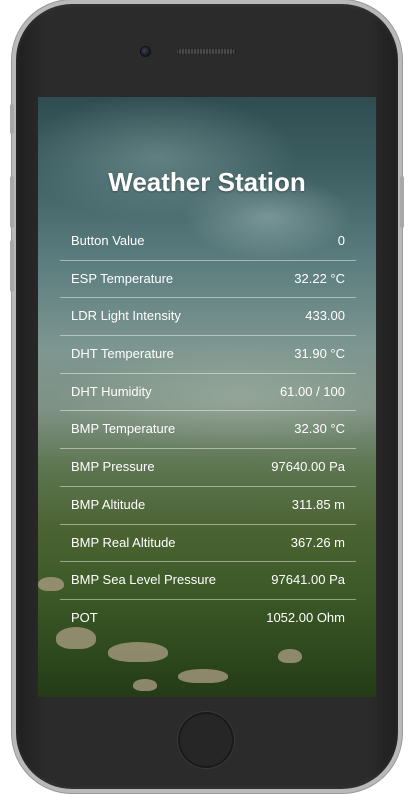  I want to click on table-row: DHT Temperature 31.90 °C, so click(208, 355).